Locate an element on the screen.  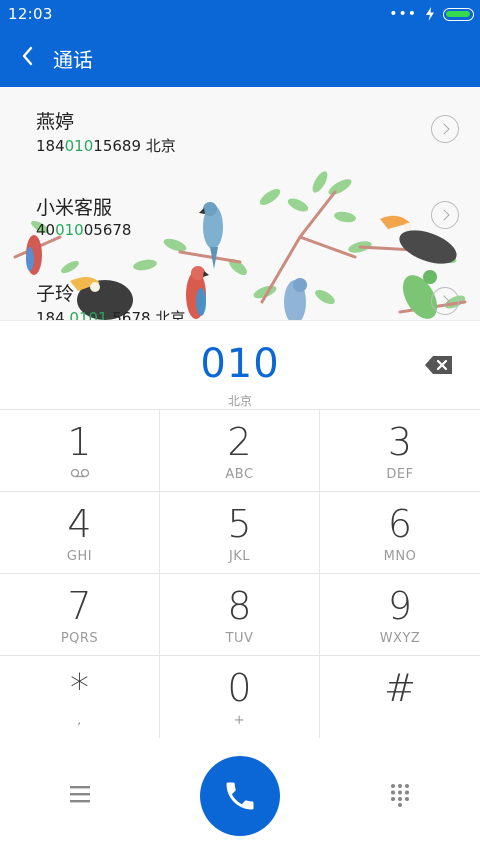
backspace-icon is located at coordinates (439, 365).